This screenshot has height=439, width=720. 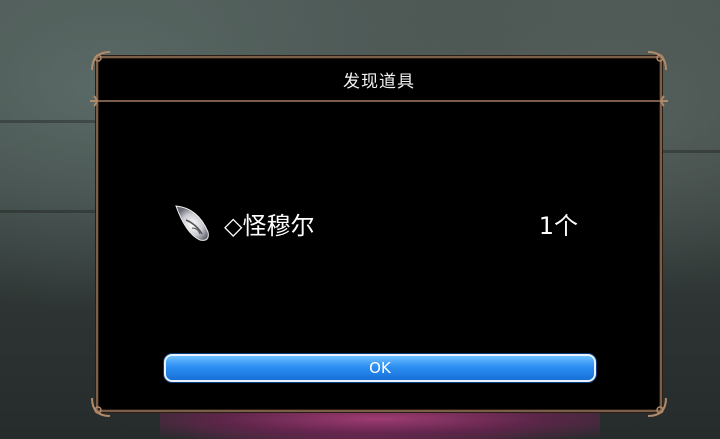 I want to click on dialog-title: 发现道具, so click(x=379, y=81).